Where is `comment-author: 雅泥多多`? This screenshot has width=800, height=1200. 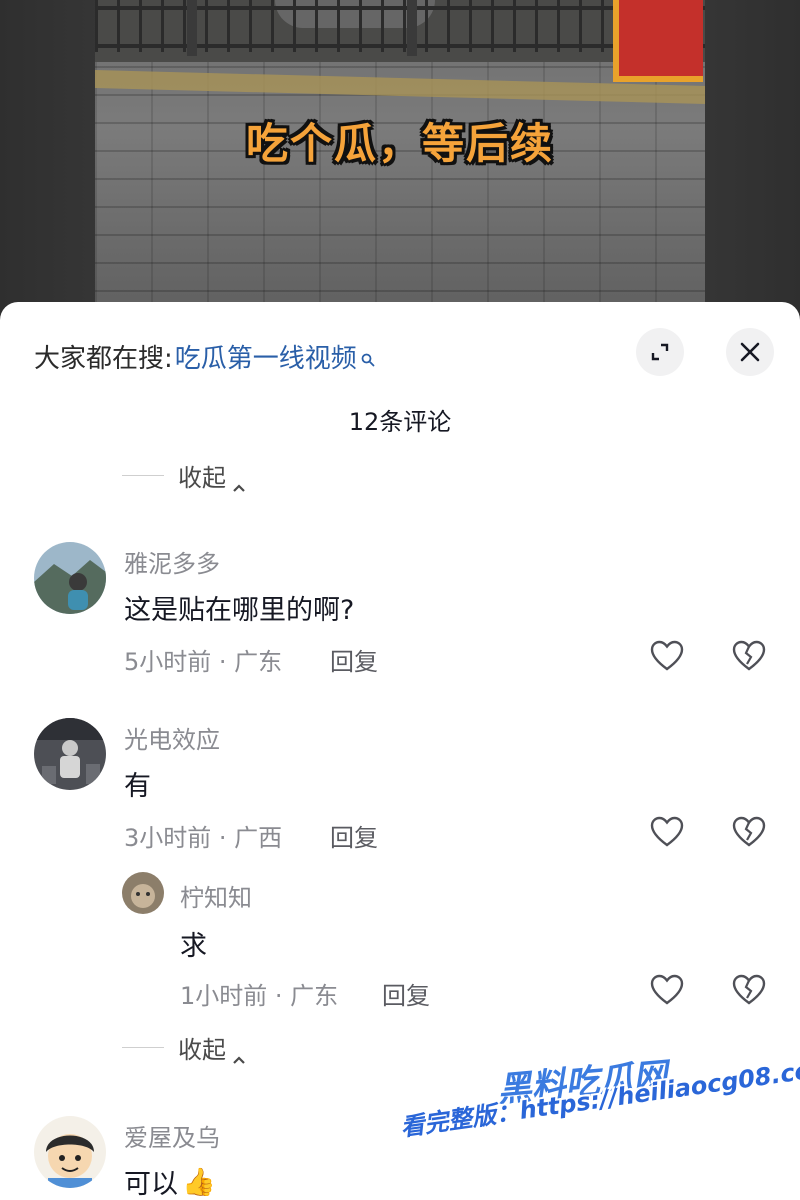
comment-author: 雅泥多多 is located at coordinates (172, 561).